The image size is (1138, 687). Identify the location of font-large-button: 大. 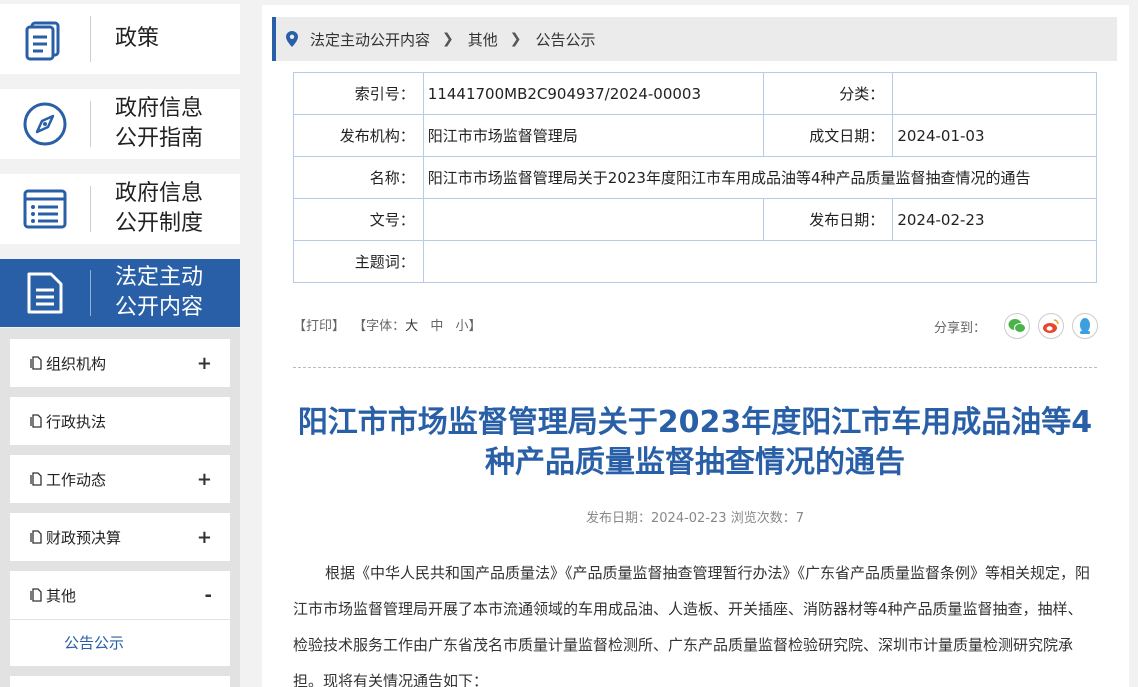
(411, 326).